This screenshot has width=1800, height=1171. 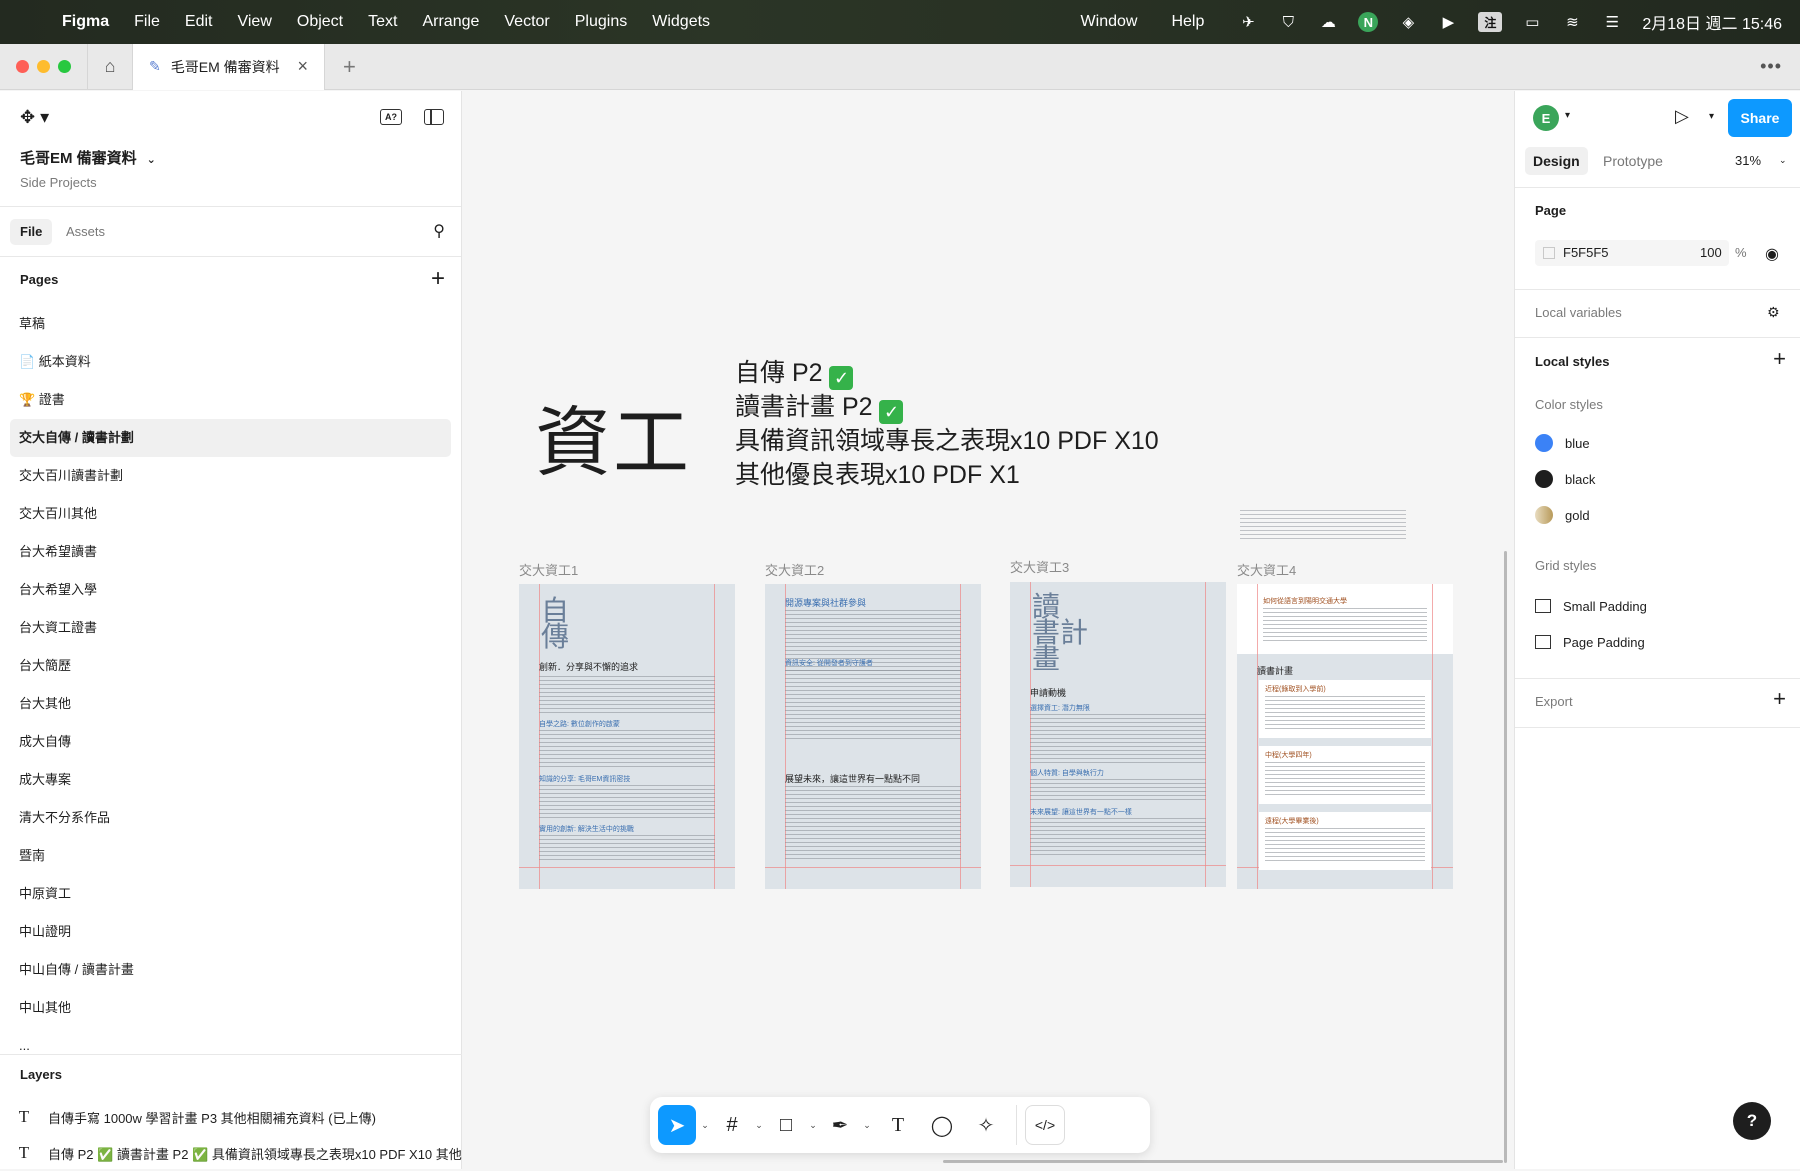 I want to click on menu-app-figma: Figma, so click(x=85, y=22).